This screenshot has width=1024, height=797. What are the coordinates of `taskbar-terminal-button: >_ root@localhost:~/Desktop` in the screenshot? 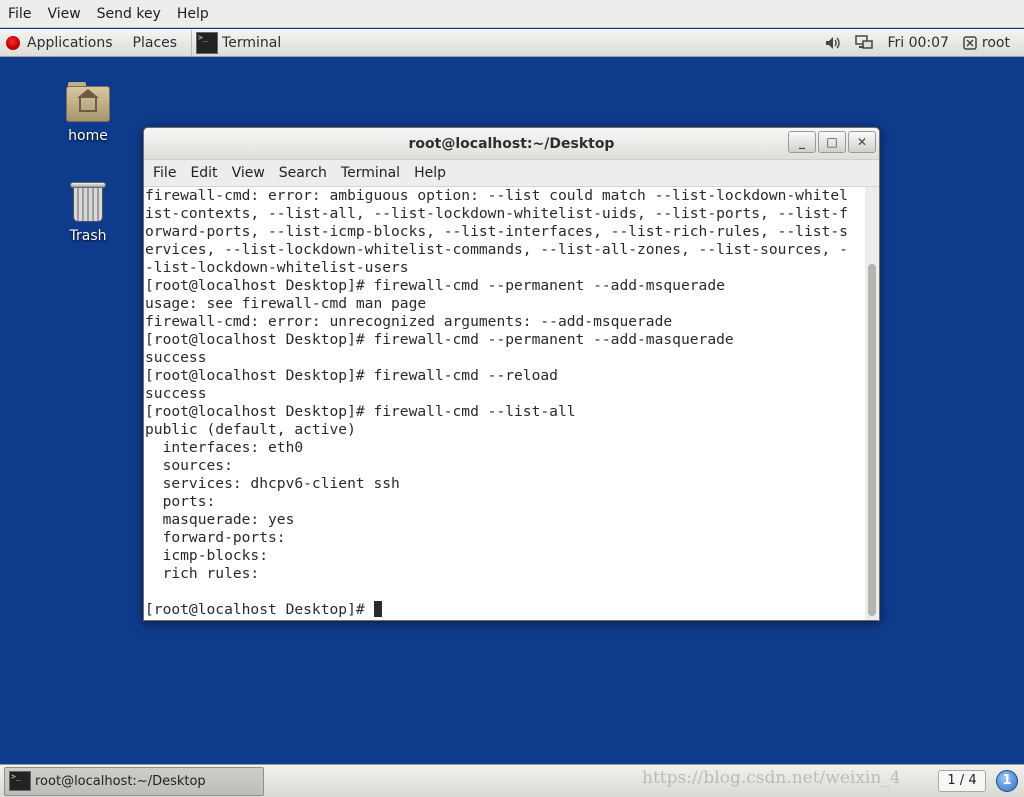 It's located at (134, 781).